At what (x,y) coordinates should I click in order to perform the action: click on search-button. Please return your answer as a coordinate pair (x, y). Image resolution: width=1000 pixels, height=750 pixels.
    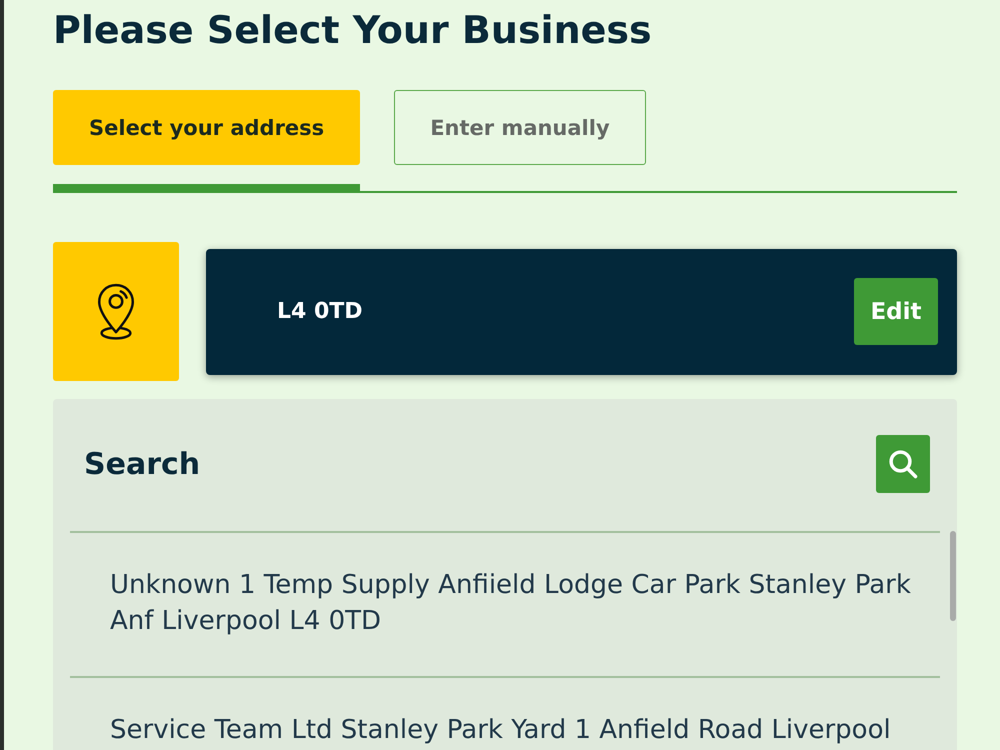
    Looking at the image, I should click on (903, 464).